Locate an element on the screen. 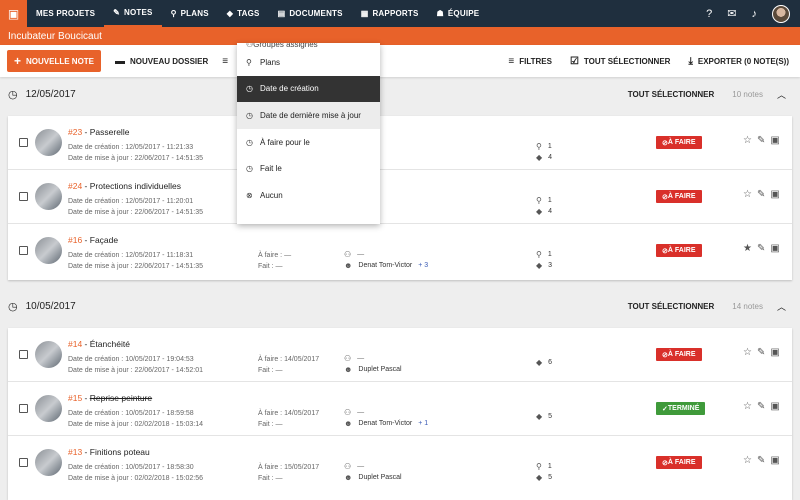 The width and height of the screenshot is (800, 500). nav-documents: ▤ DOCUMENTS is located at coordinates (310, 13).